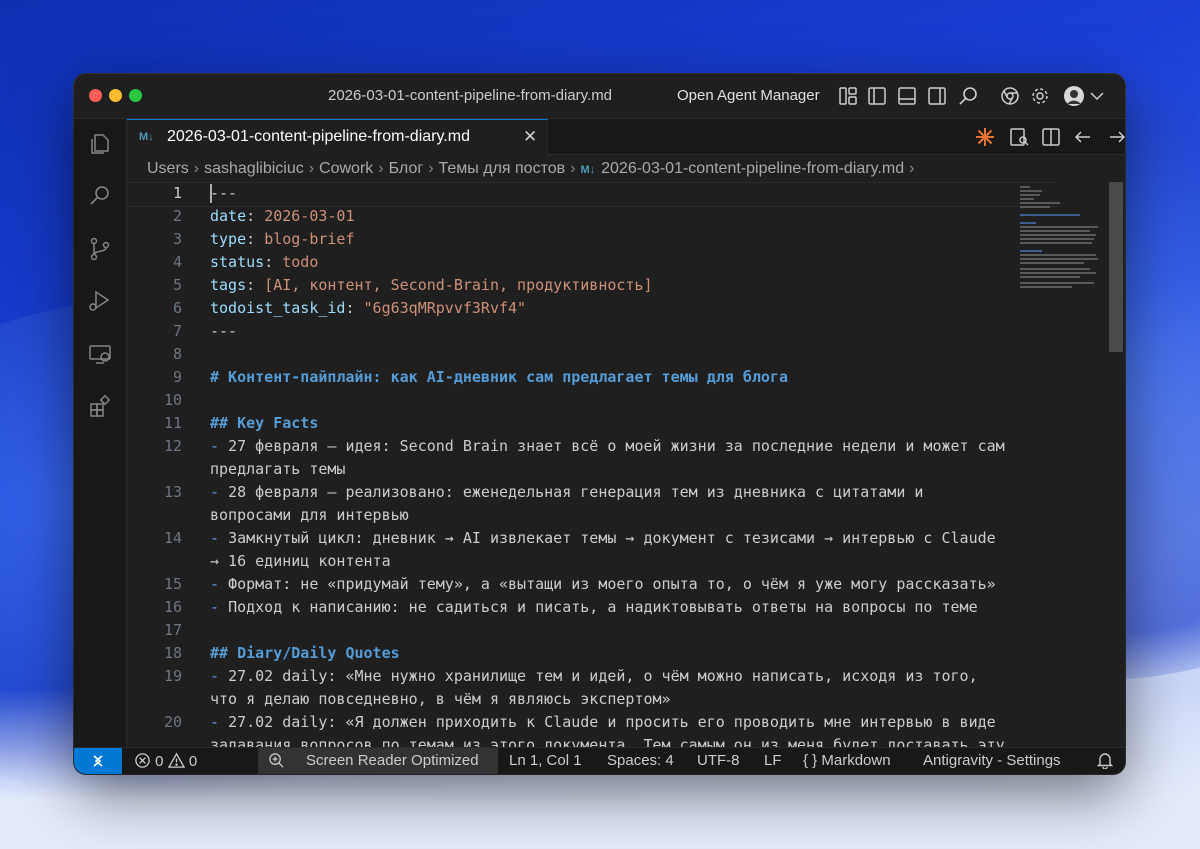 Image resolution: width=1200 pixels, height=849 pixels. Describe the element at coordinates (254, 168) in the screenshot. I see `breadcrumb-item: sashaglibiciuc` at that location.